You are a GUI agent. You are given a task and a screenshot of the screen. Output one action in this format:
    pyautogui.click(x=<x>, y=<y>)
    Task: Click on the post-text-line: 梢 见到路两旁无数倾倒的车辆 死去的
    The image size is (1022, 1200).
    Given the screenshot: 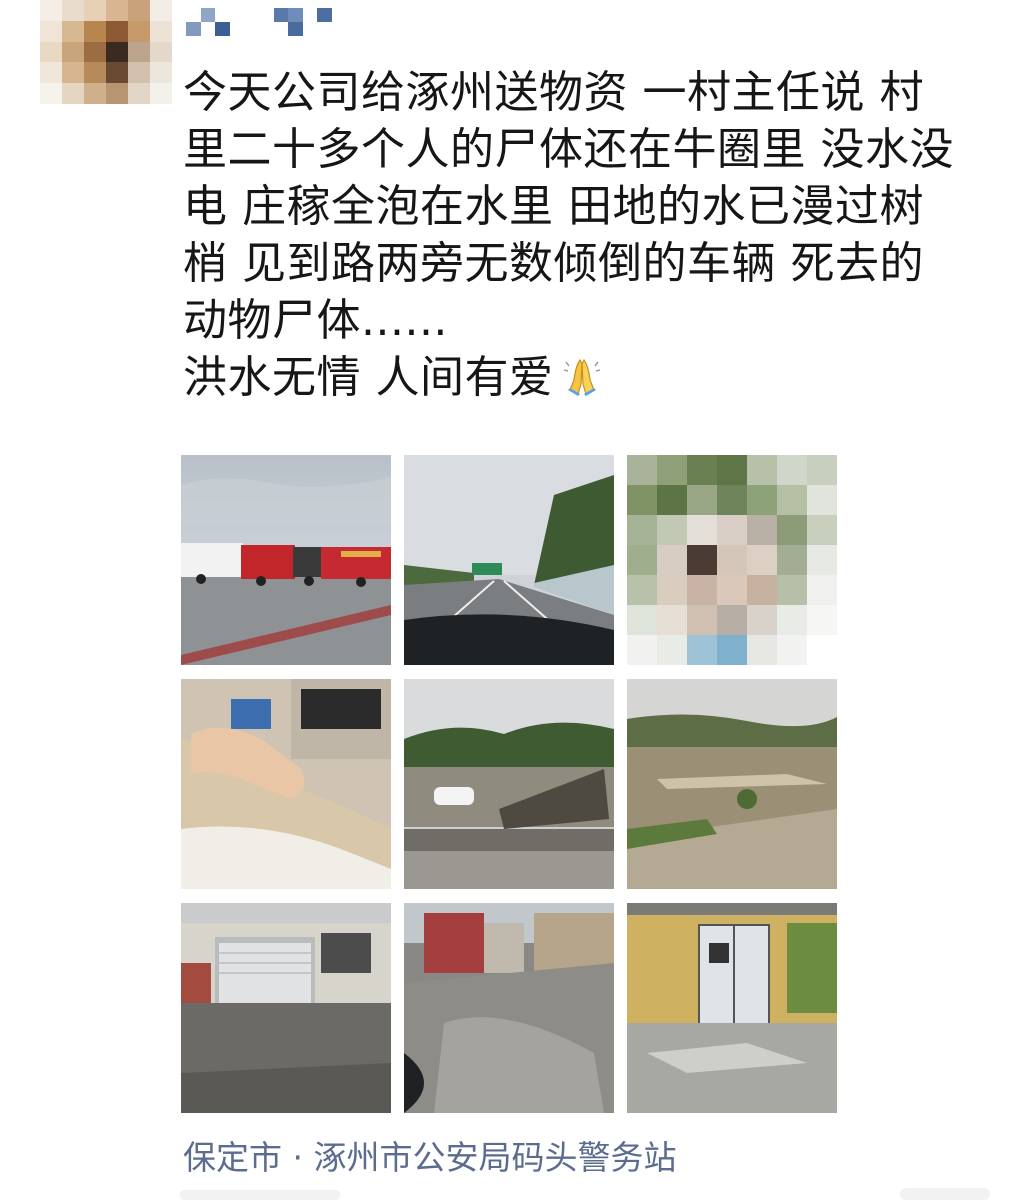 What is the action you would take?
    pyautogui.click(x=553, y=263)
    